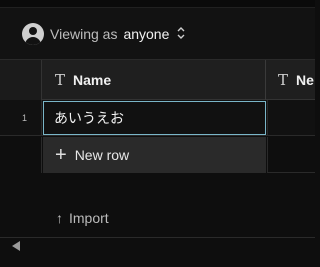  I want to click on new-row-gutter, so click(21, 155).